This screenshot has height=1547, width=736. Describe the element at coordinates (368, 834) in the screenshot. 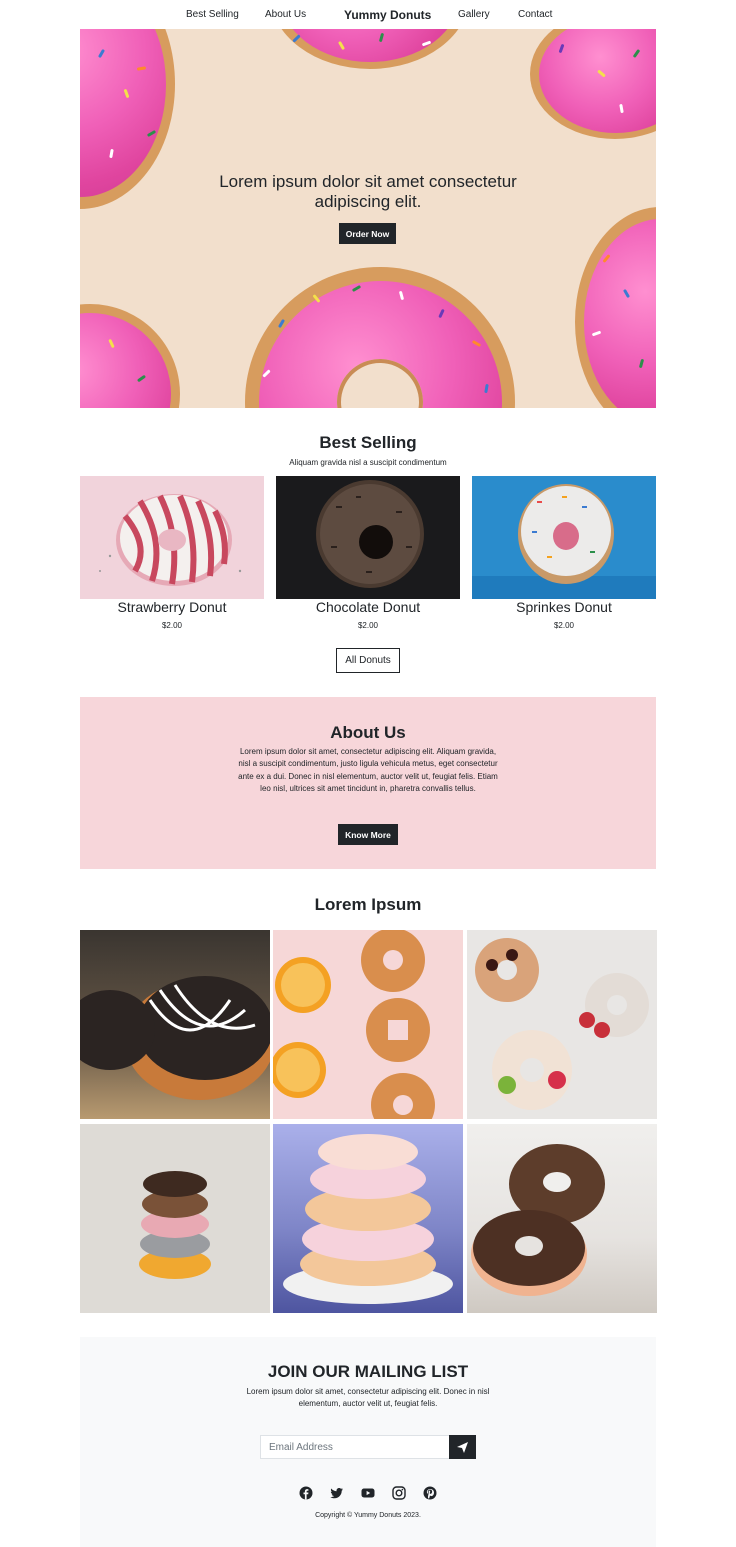

I see `know-more-button: Know More` at that location.